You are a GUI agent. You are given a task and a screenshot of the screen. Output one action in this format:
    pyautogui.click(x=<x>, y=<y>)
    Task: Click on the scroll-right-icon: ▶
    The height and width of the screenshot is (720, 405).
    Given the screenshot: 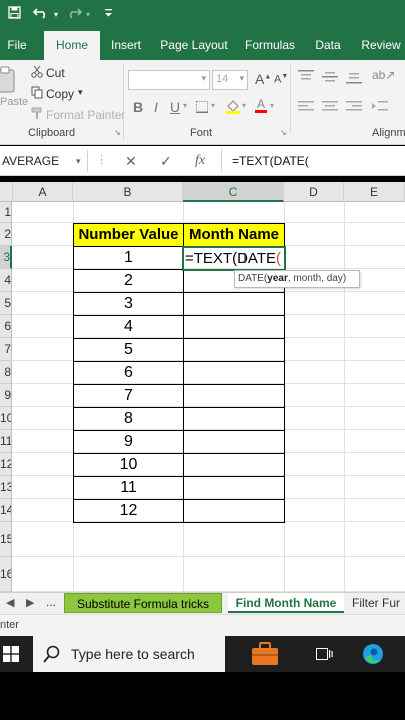 What is the action you would take?
    pyautogui.click(x=30, y=602)
    